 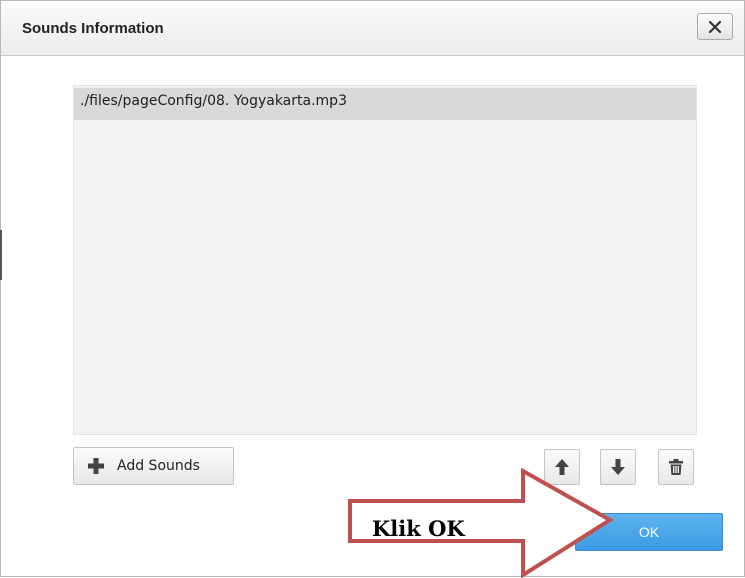 I want to click on dialog-titlebar: Sounds Information, so click(x=372, y=28).